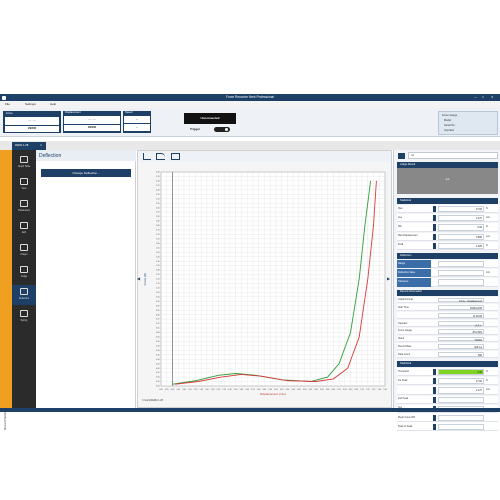 The width and height of the screenshot is (500, 500). What do you see at coordinates (461, 324) in the screenshot?
I see `stat-value-box: テスト` at bounding box center [461, 324].